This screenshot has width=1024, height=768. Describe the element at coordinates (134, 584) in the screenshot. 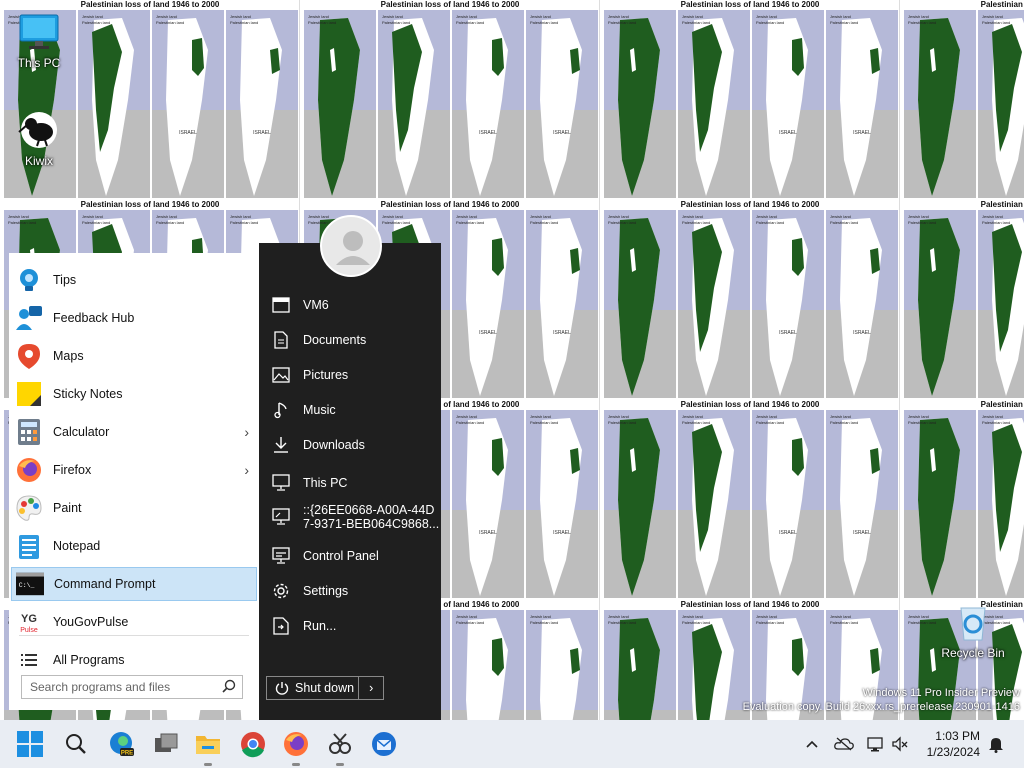

I see `start-app-command-prompt: C:\_ Command Prompt` at that location.